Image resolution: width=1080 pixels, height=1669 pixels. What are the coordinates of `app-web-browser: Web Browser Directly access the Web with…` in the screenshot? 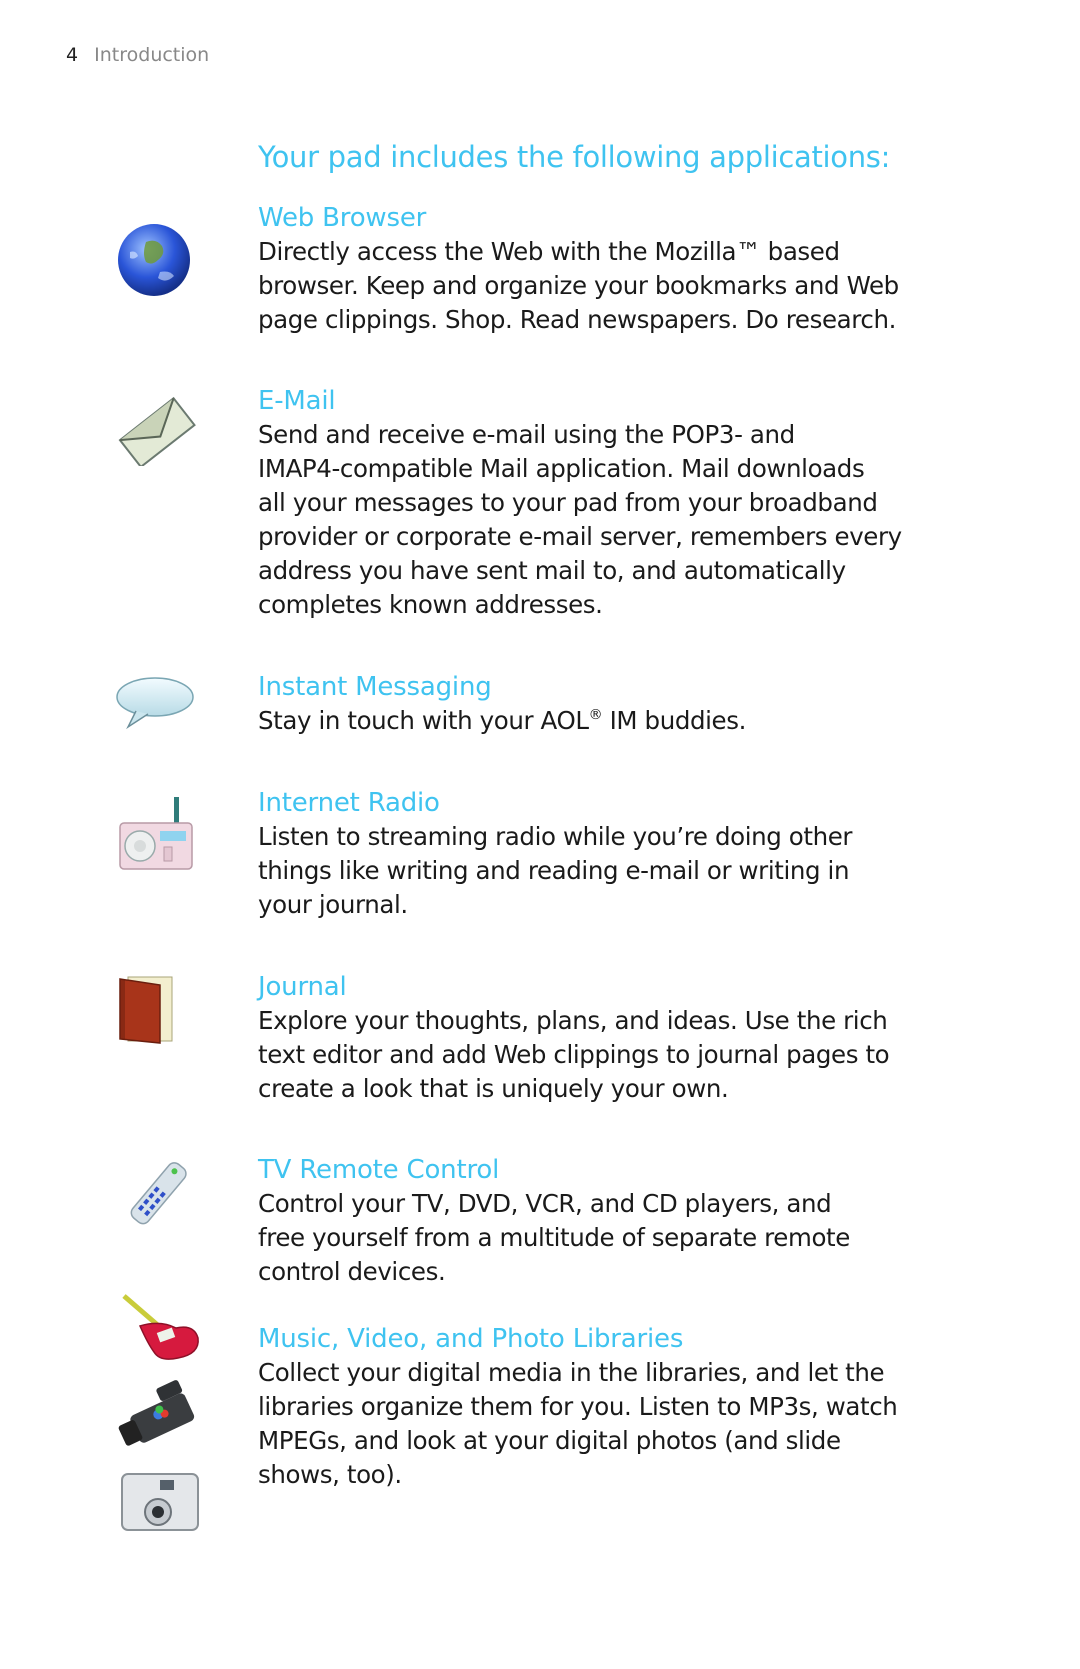 It's located at (608, 269).